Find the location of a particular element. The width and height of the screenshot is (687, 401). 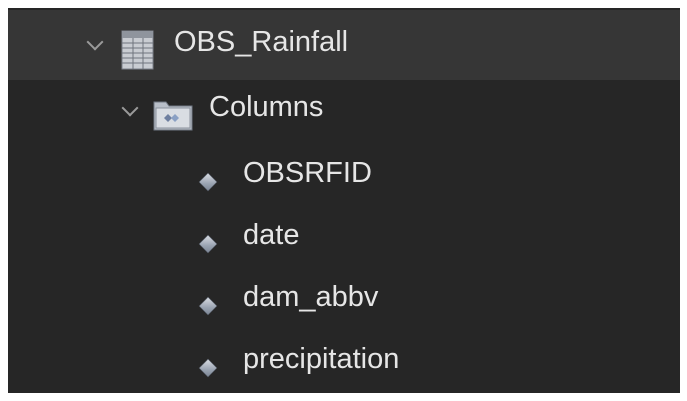

columns-folder-label: Columns is located at coordinates (266, 107).